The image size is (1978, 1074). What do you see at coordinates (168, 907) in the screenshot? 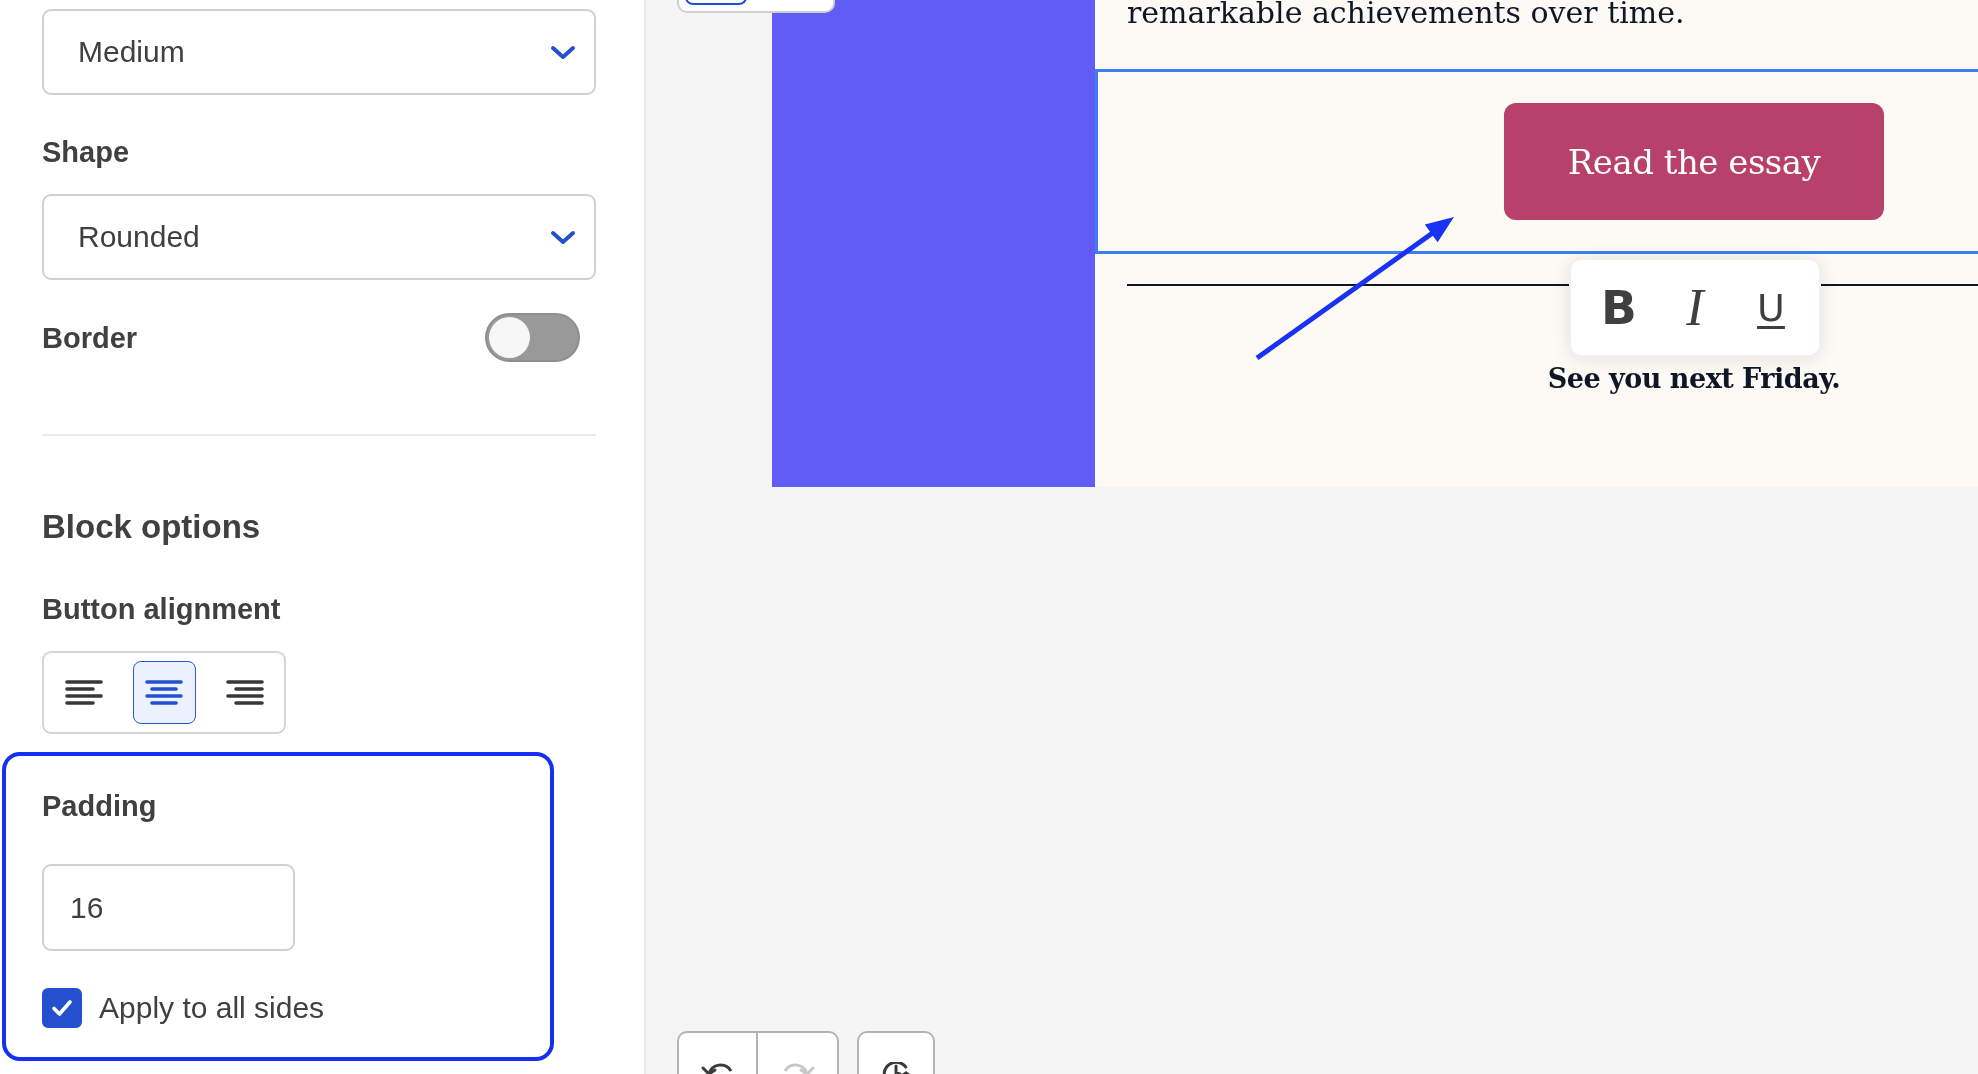
I see `padding-input: 16` at bounding box center [168, 907].